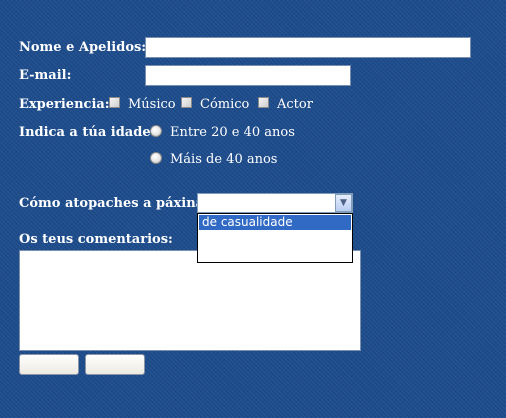 The height and width of the screenshot is (418, 506). I want to click on name-label: Nome e Apelidos:, so click(83, 47).